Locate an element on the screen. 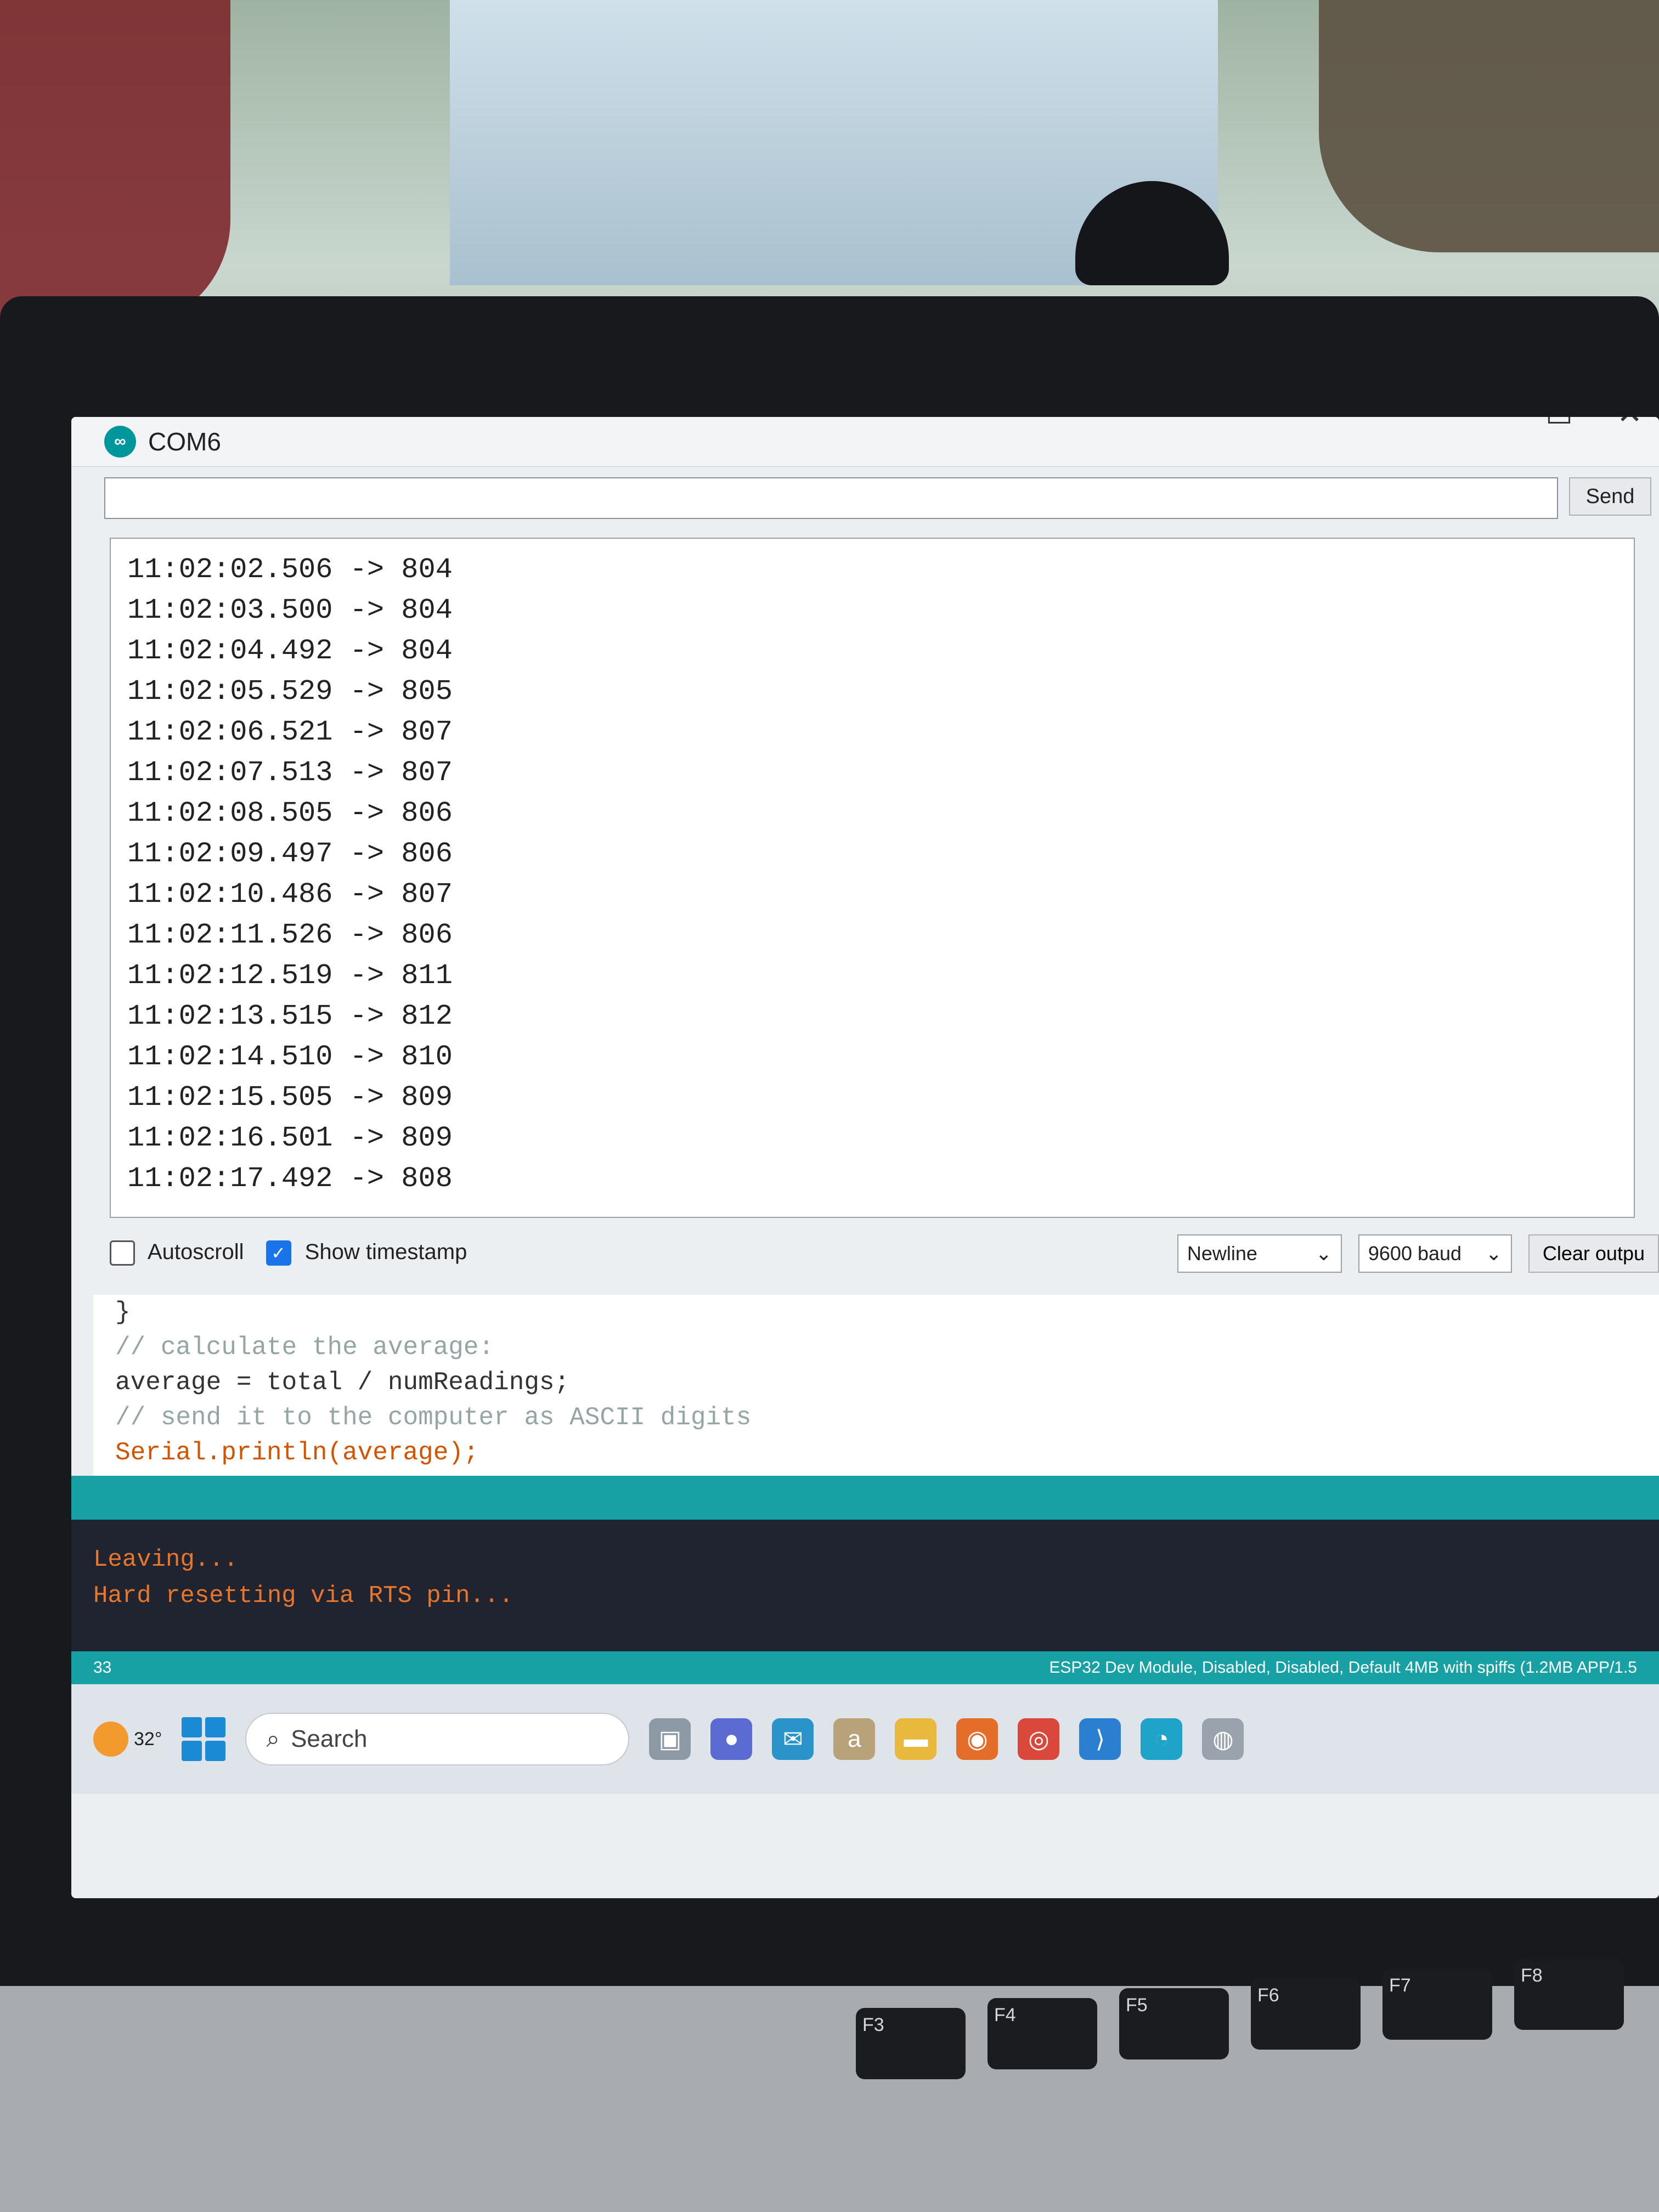  search-icon: ⌕ is located at coordinates (273, 1738).